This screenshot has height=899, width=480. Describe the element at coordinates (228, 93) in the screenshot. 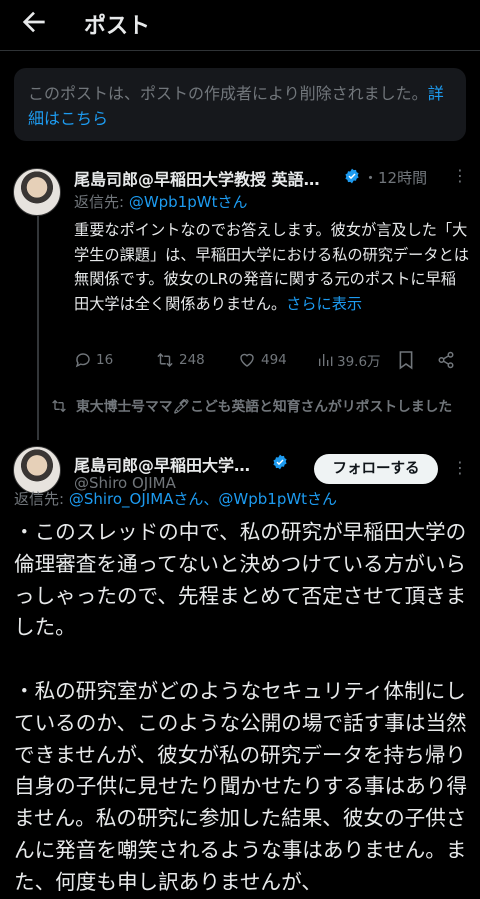

I see `deleted-notice-text: このポストは、ポストの作成者により削除されました。` at that location.